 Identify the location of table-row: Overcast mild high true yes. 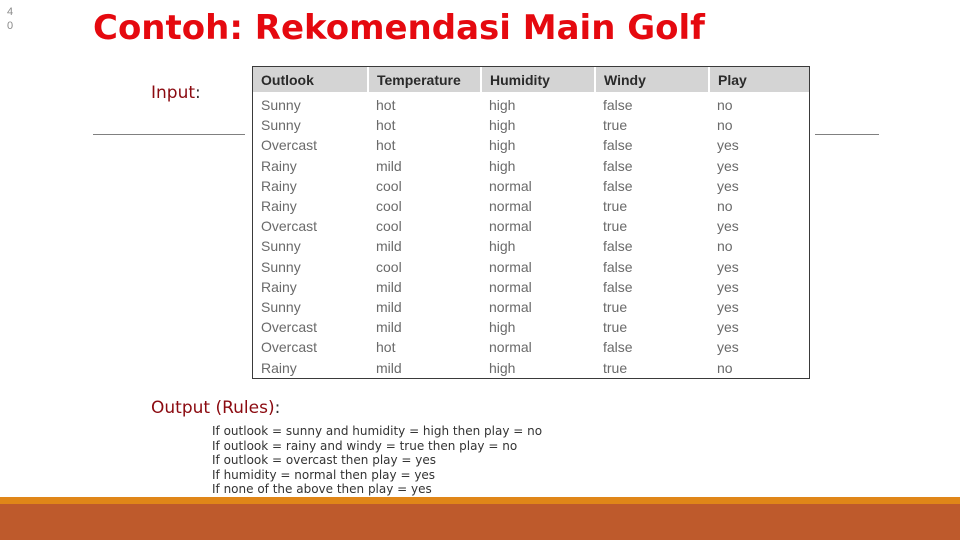
(531, 327).